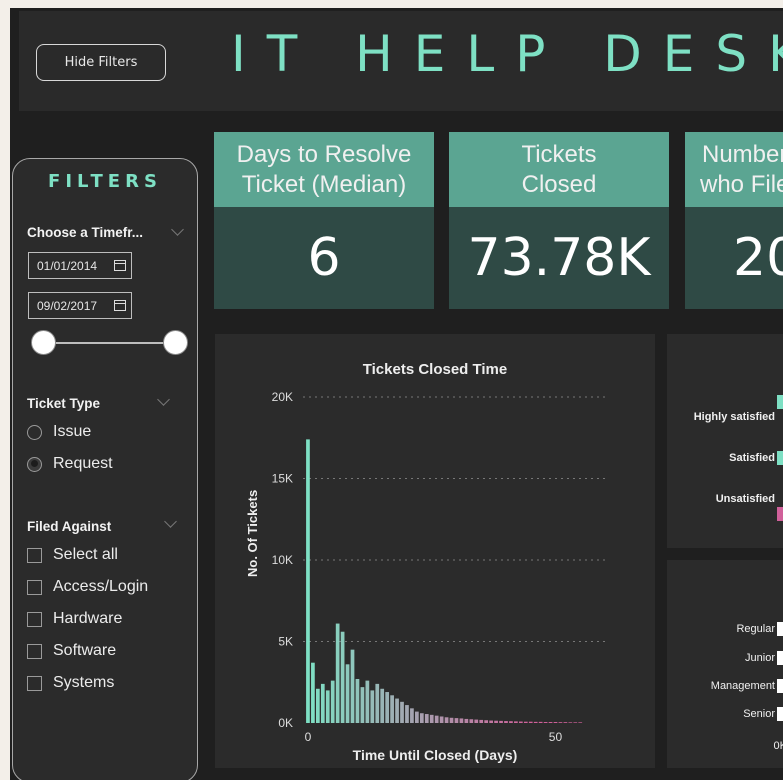 Image resolution: width=783 pixels, height=780 pixels. Describe the element at coordinates (34, 432) in the screenshot. I see `radio-icon` at that location.